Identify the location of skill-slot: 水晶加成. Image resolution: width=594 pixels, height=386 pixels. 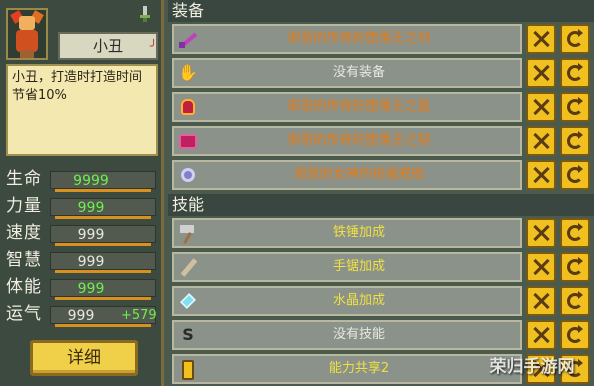
(347, 301).